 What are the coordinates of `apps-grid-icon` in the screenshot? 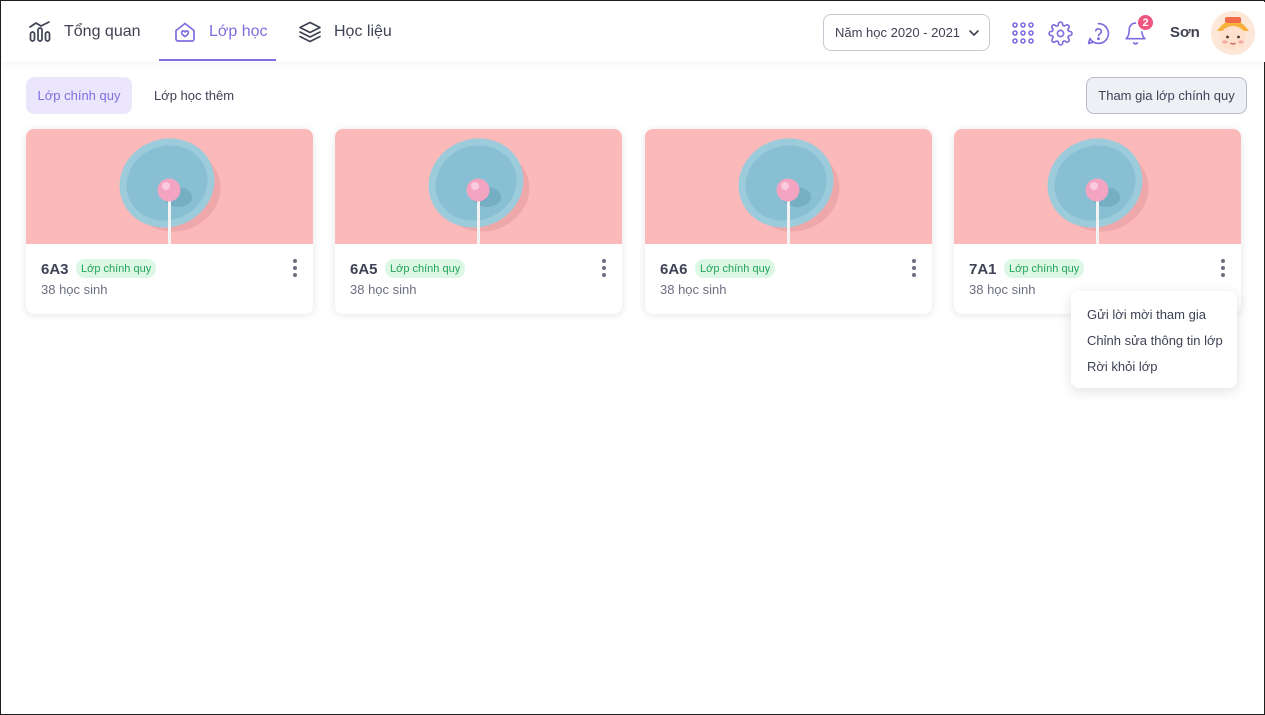 It's located at (1023, 33).